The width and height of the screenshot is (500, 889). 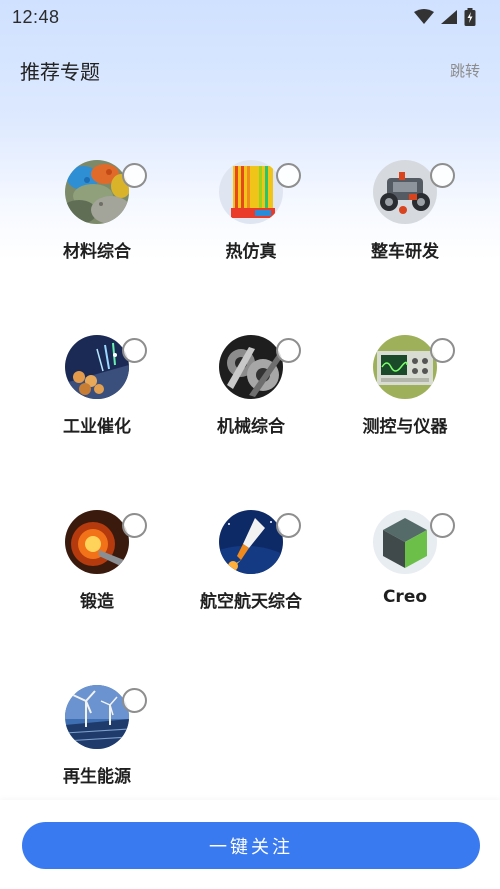 I want to click on topic-item: 测控与仪器, so click(x=405, y=420).